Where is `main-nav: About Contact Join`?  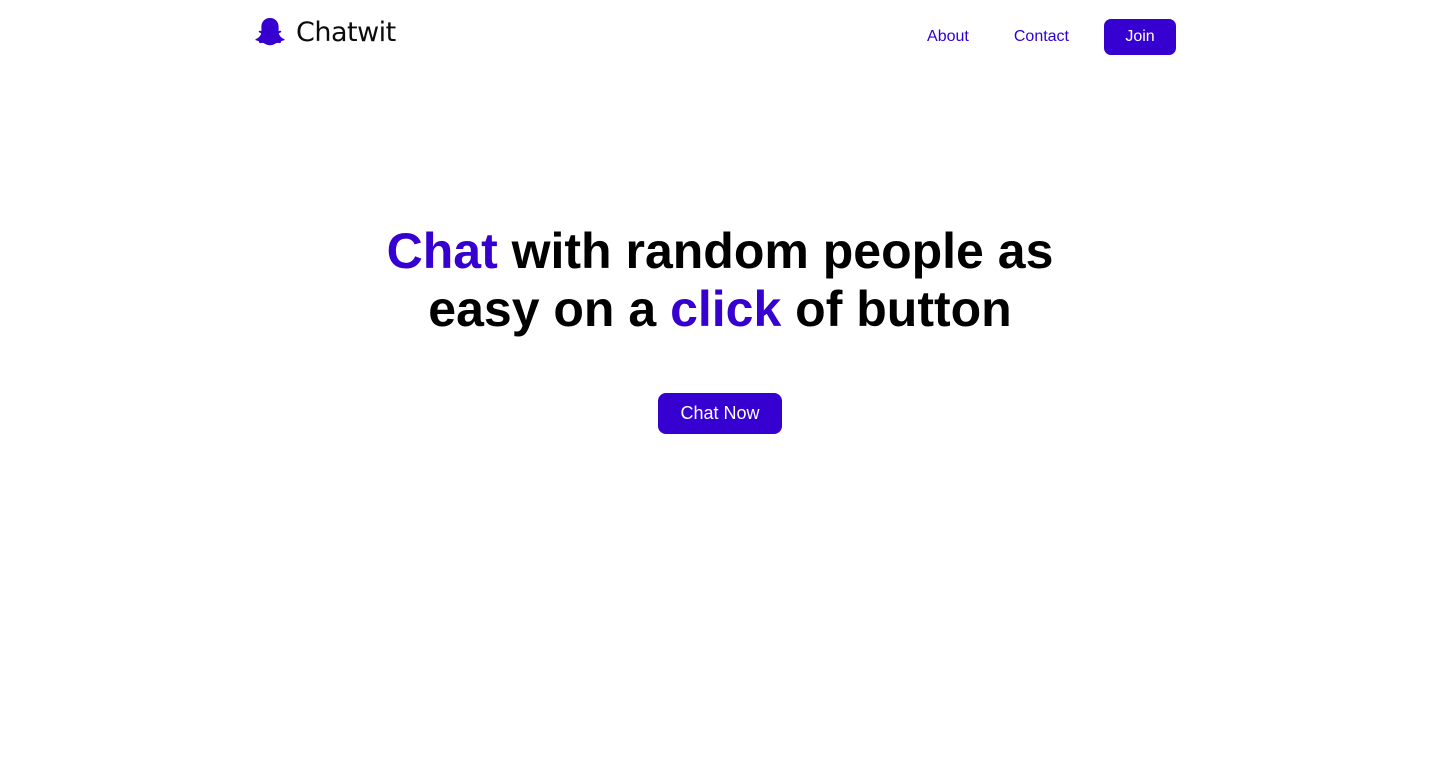
main-nav: About Contact Join is located at coordinates (1051, 37).